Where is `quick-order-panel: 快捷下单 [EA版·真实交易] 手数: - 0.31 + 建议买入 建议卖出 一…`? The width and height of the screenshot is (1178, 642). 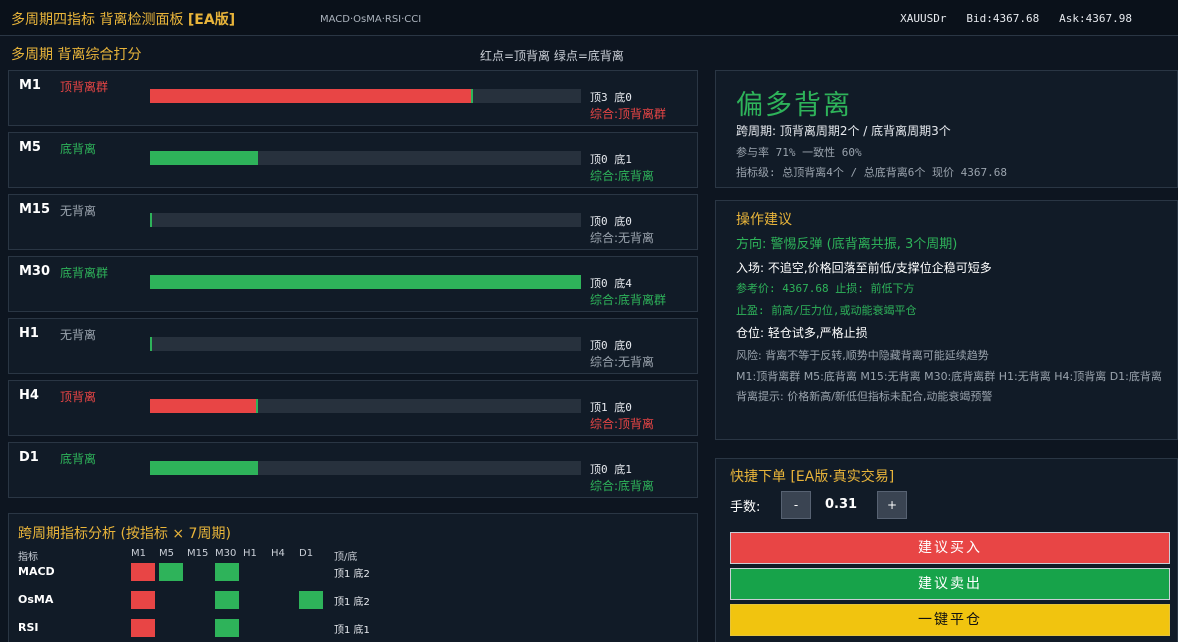
quick-order-panel: 快捷下单 [EA版·真实交易] 手数: - 0.31 + 建议买入 建议卖出 一… is located at coordinates (946, 550).